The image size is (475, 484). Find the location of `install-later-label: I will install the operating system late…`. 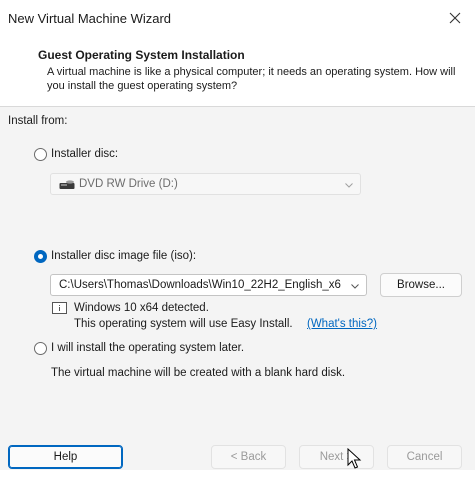

install-later-label: I will install the operating system late… is located at coordinates (147, 348).